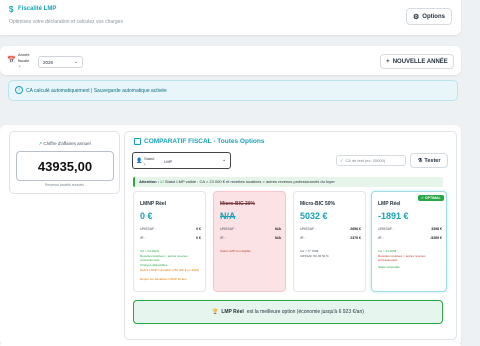 This screenshot has height=346, width=480. Describe the element at coordinates (24, 60) in the screenshot. I see `year-label-2: fiscale` at that location.